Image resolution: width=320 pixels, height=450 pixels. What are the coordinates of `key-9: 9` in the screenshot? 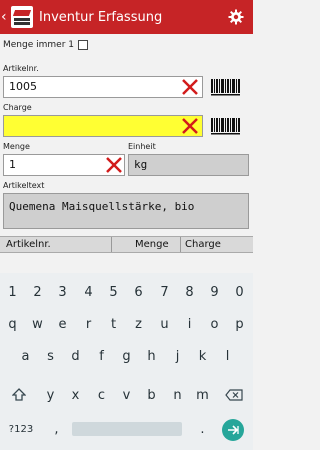 It's located at (214, 292).